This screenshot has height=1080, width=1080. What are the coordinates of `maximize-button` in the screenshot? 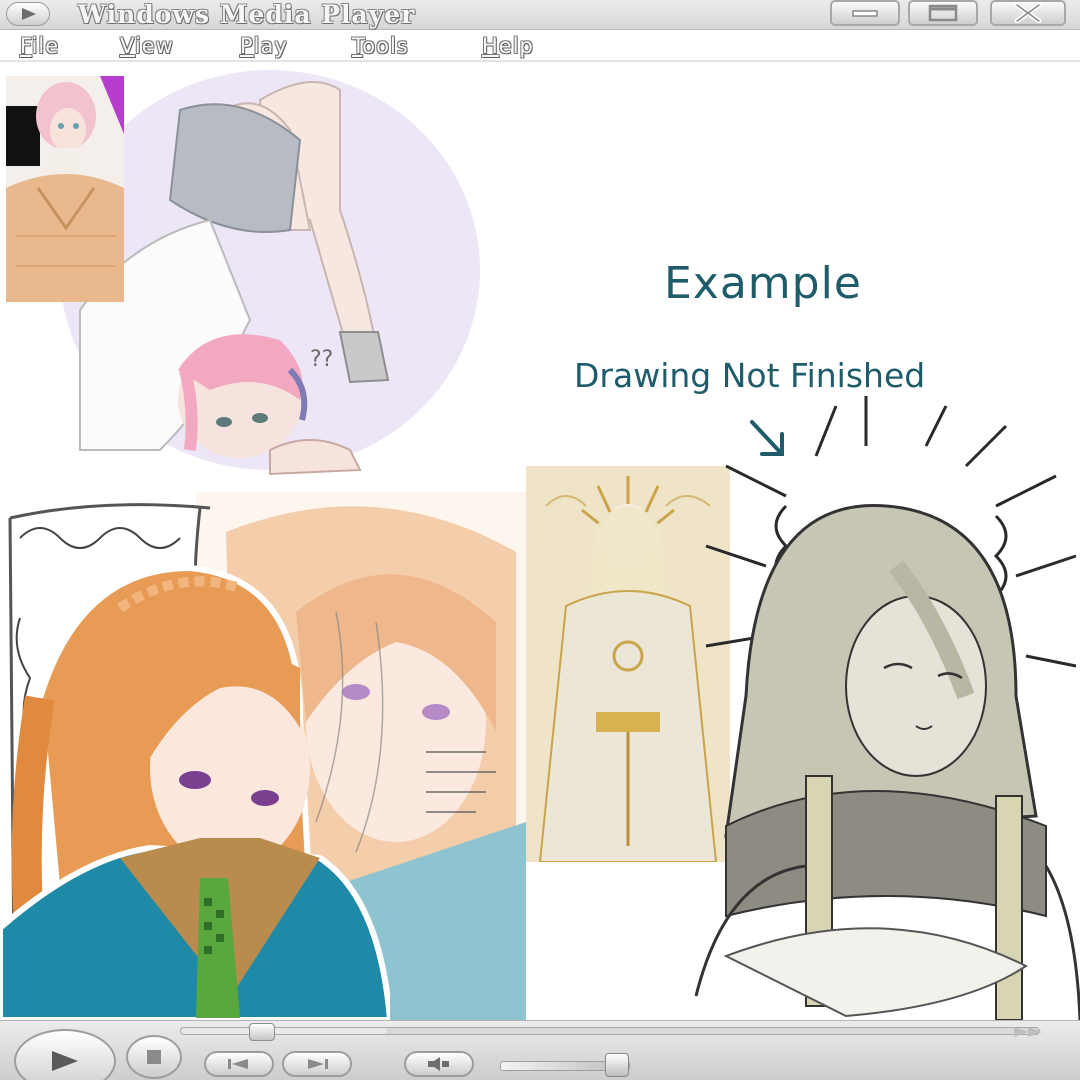 It's located at (943, 13).